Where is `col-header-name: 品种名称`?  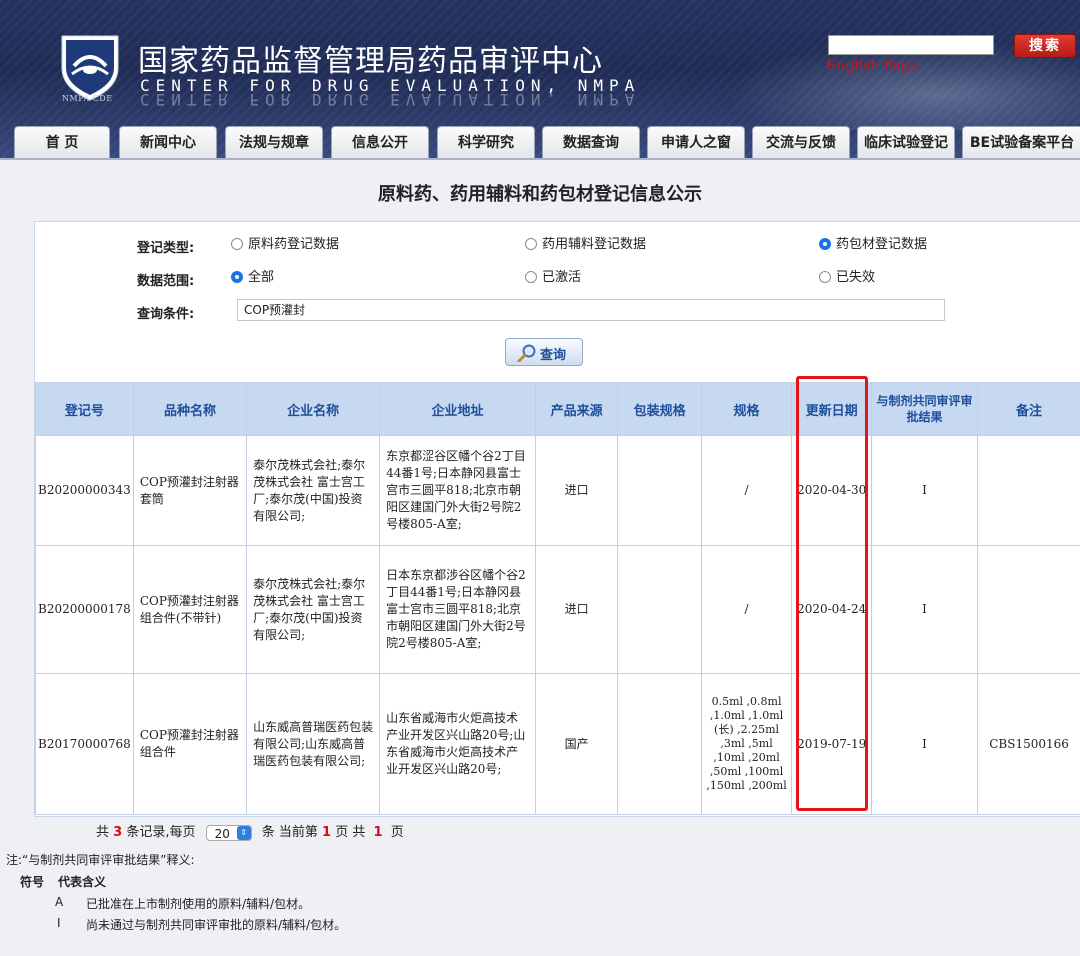 col-header-name: 品种名称 is located at coordinates (190, 409).